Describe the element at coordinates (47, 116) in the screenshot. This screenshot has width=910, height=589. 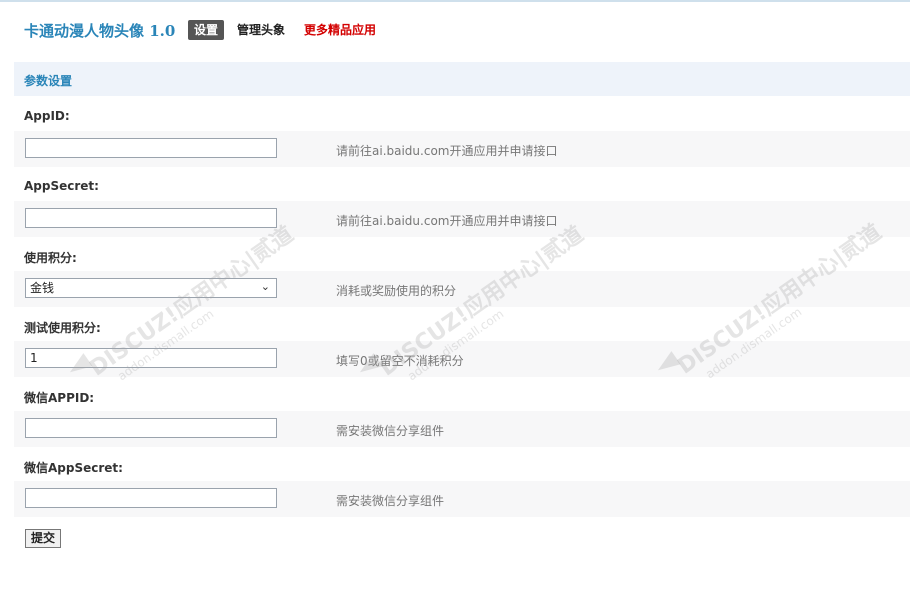
I see `field-label-appid: AppID:` at that location.